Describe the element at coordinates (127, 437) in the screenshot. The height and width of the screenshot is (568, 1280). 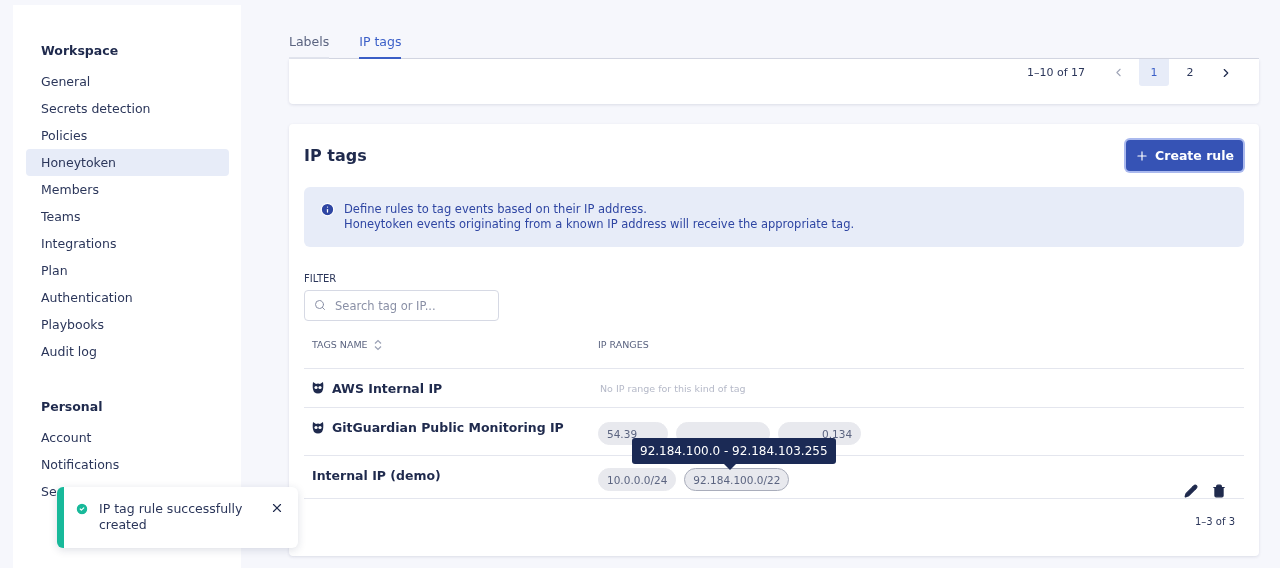
I see `sidebar-item: Account` at that location.